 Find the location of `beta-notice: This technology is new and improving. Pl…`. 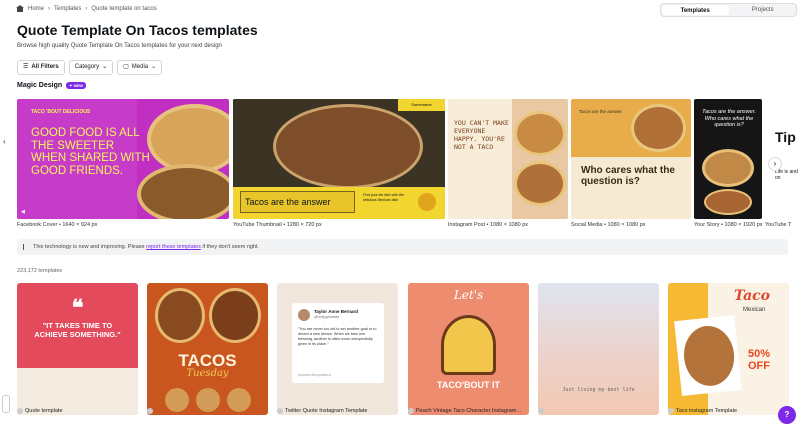

beta-notice: This technology is new and improving. Pl… is located at coordinates (402, 247).